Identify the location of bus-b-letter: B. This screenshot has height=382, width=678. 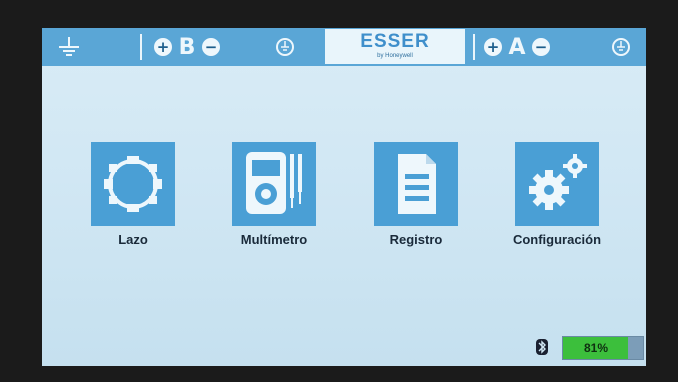
(187, 47).